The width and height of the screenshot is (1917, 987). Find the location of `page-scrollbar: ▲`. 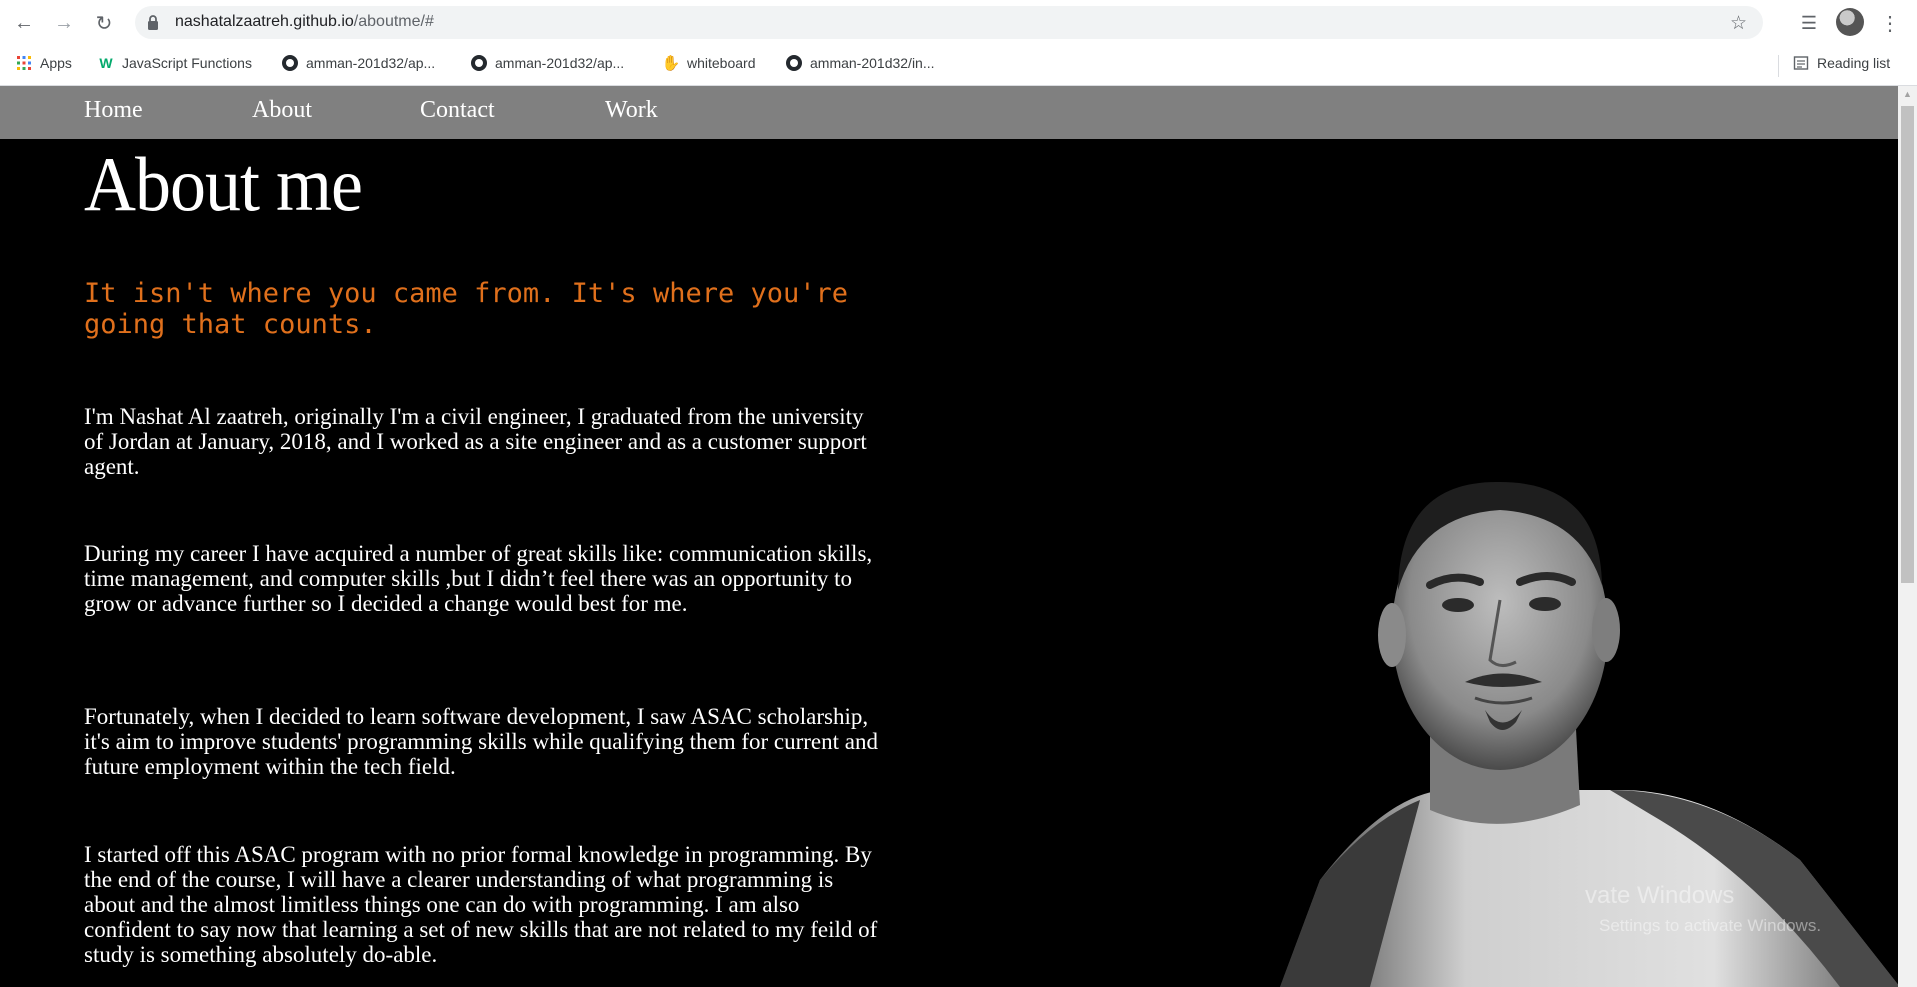

page-scrollbar: ▲ is located at coordinates (1907, 536).